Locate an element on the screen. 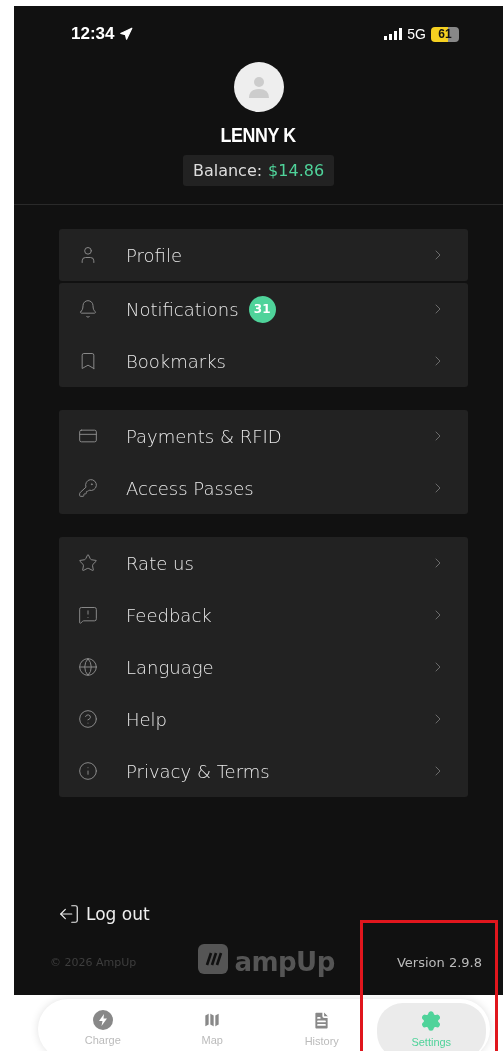 Image resolution: width=503 pixels, height=1051 pixels. user-name: LENNY K is located at coordinates (258, 135).